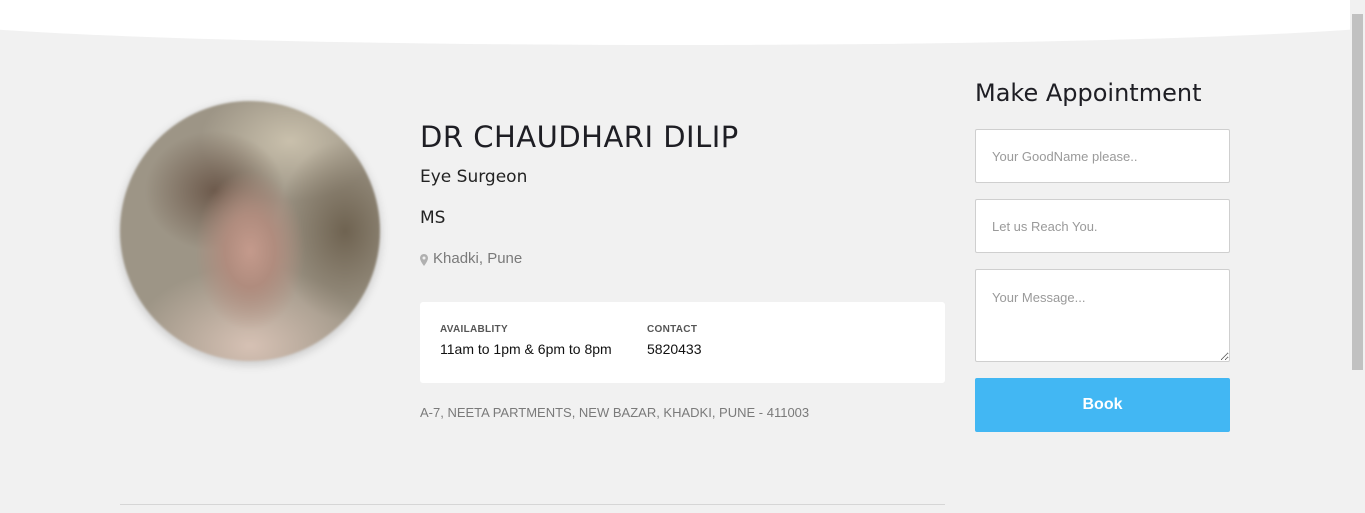 The image size is (1365, 513). Describe the element at coordinates (433, 218) in the screenshot. I see `doctor-degree: MS` at that location.